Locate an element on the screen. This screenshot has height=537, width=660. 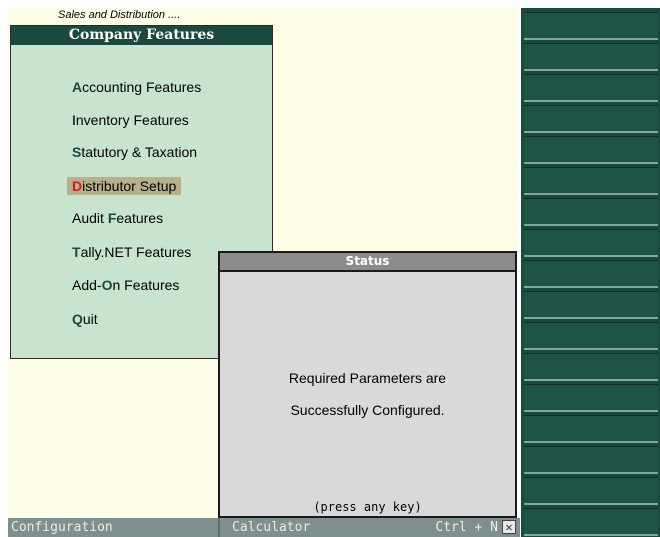
calculator-shortcut: Ctrl + N is located at coordinates (466, 527).